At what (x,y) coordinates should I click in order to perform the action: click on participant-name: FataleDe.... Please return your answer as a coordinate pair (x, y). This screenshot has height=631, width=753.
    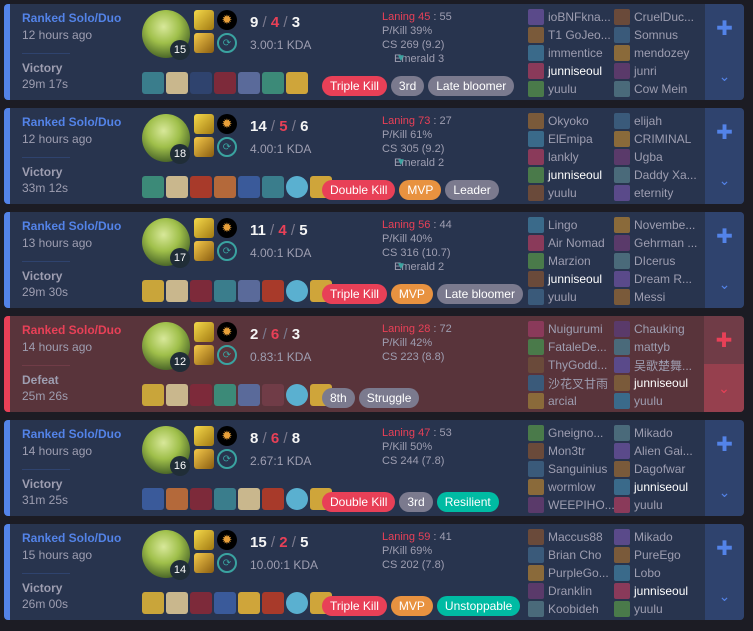
    Looking at the image, I should click on (577, 347).